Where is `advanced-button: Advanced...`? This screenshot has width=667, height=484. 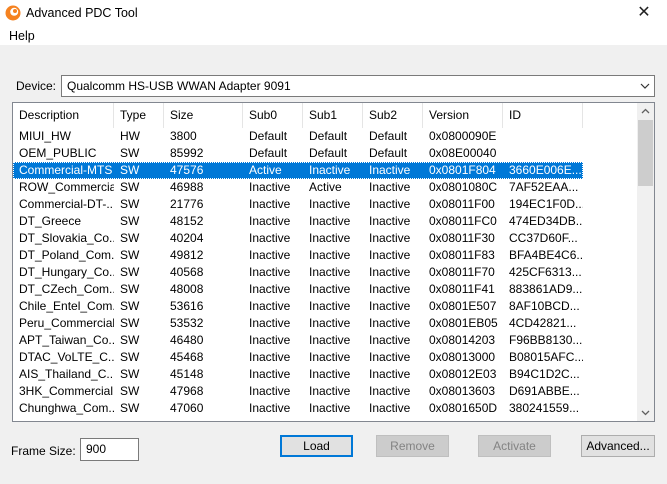 advanced-button: Advanced... is located at coordinates (618, 446).